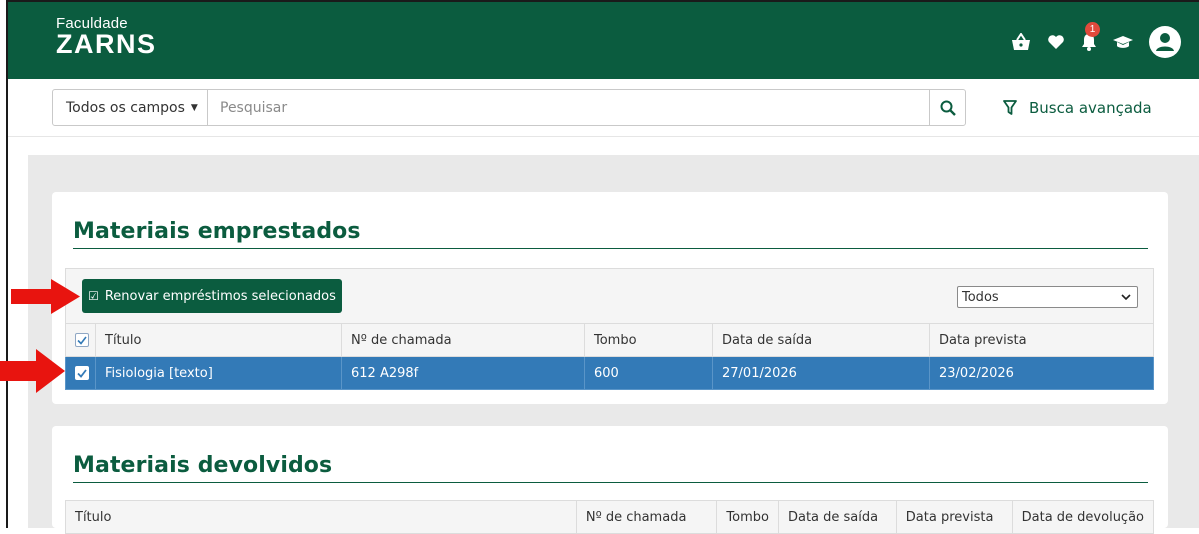  Describe the element at coordinates (568, 107) in the screenshot. I see `search-input` at that location.